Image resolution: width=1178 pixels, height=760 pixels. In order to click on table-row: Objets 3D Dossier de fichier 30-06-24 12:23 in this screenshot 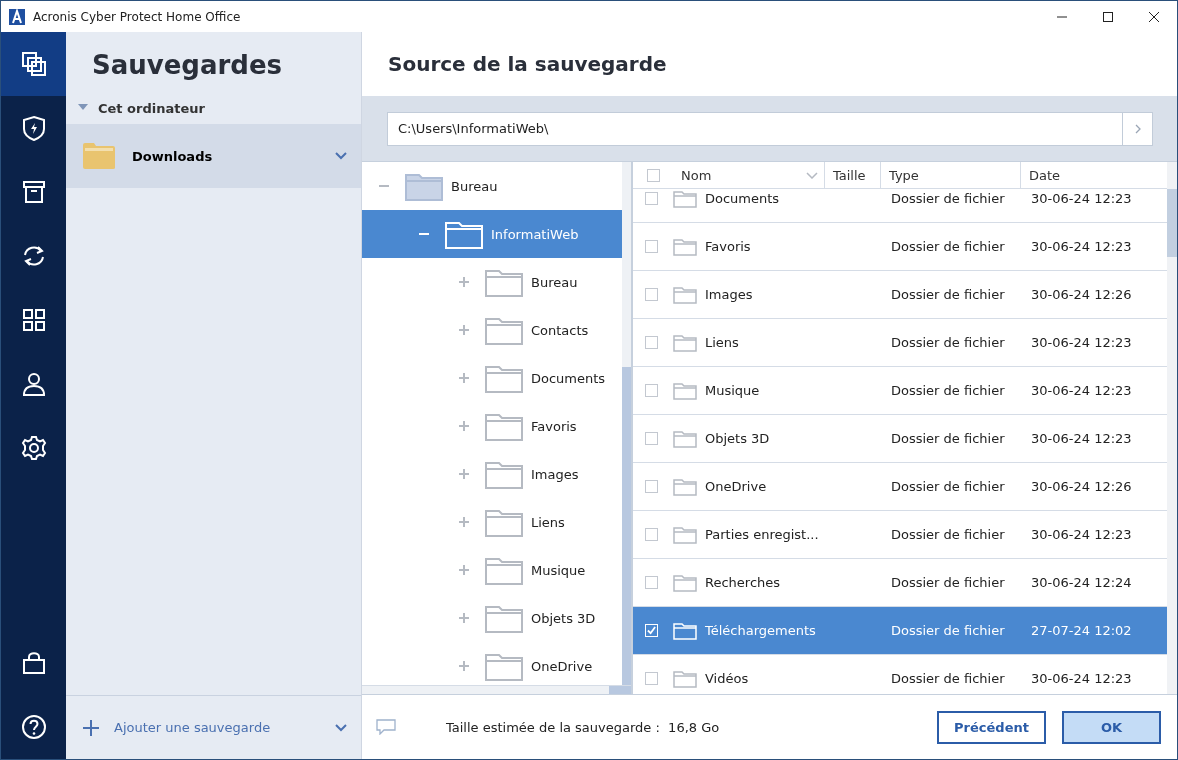, I will do `click(900, 439)`.